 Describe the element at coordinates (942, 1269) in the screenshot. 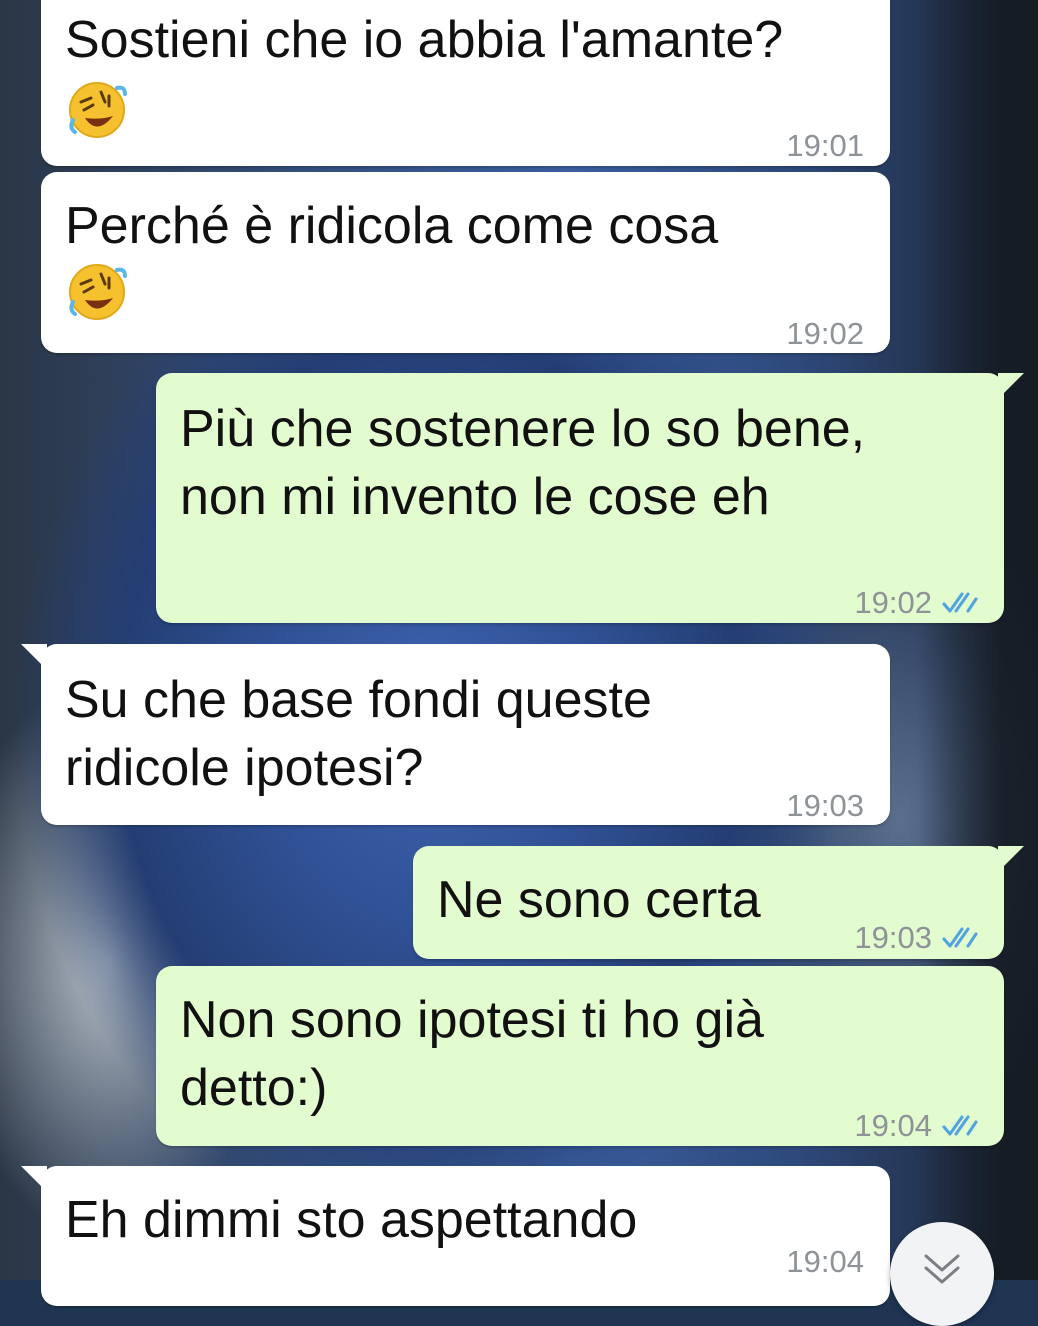

I see `double-chevron-down-icon` at that location.